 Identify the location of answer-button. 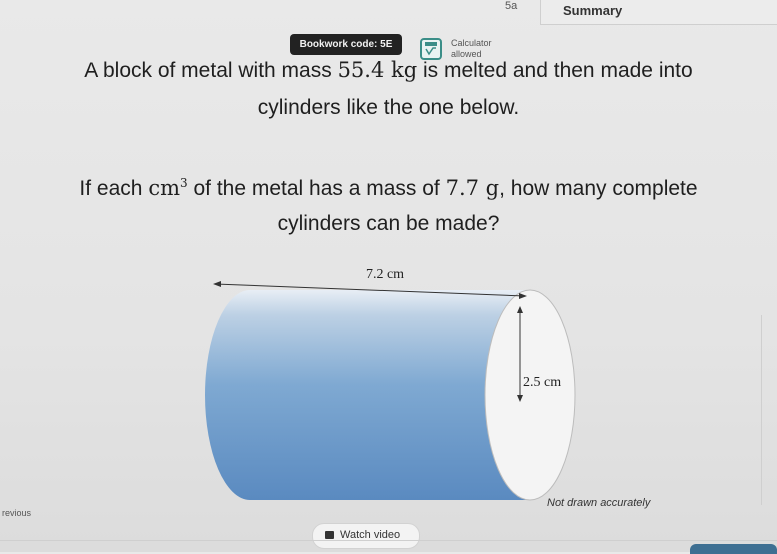
(733, 549).